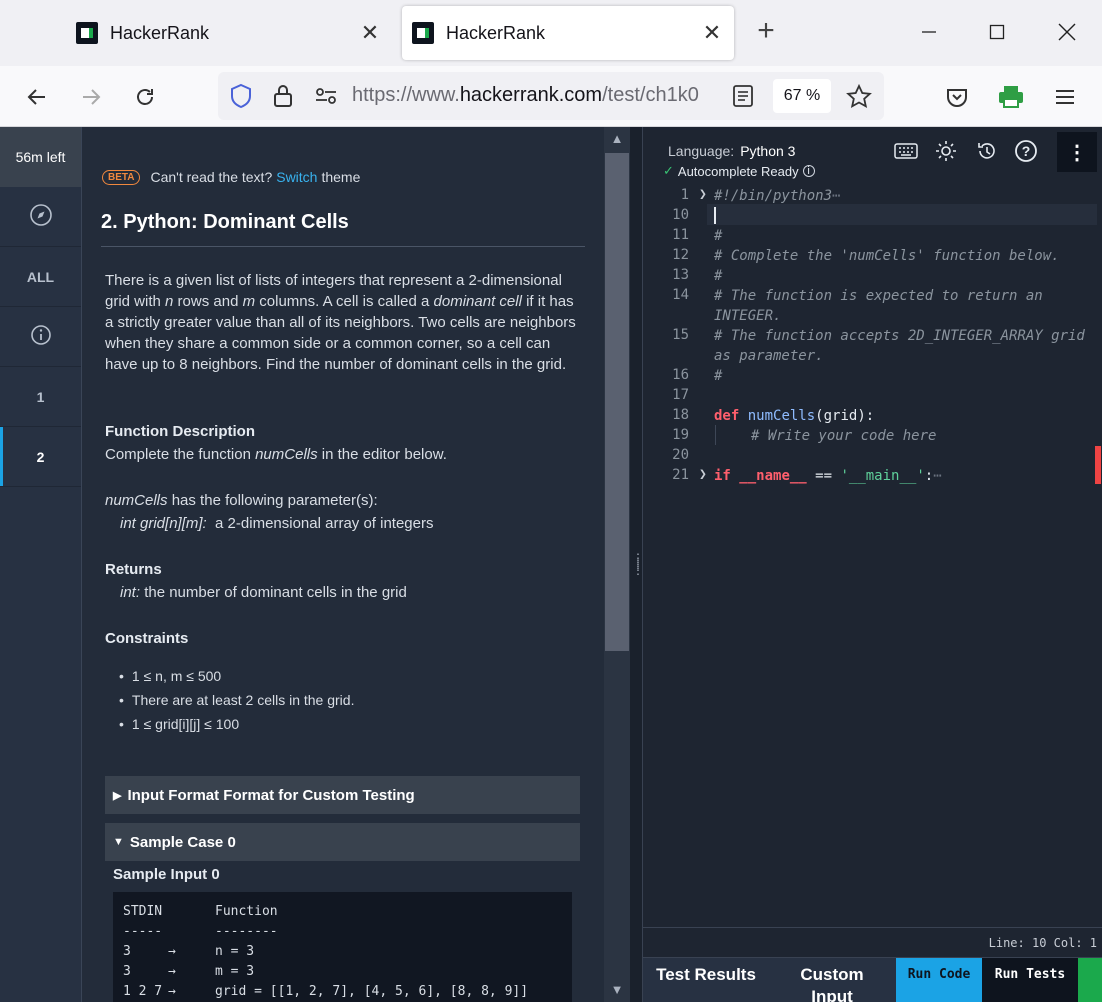 The height and width of the screenshot is (1002, 1102). I want to click on back-icon, so click(37, 97).